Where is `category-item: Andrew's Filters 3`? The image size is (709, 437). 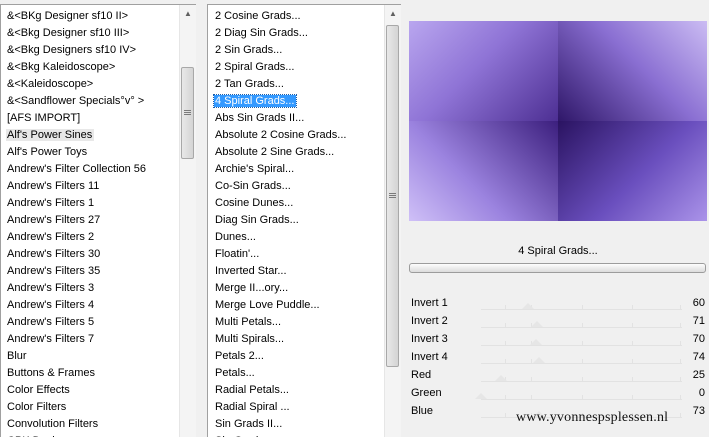 category-item: Andrew's Filters 3 is located at coordinates (90, 288).